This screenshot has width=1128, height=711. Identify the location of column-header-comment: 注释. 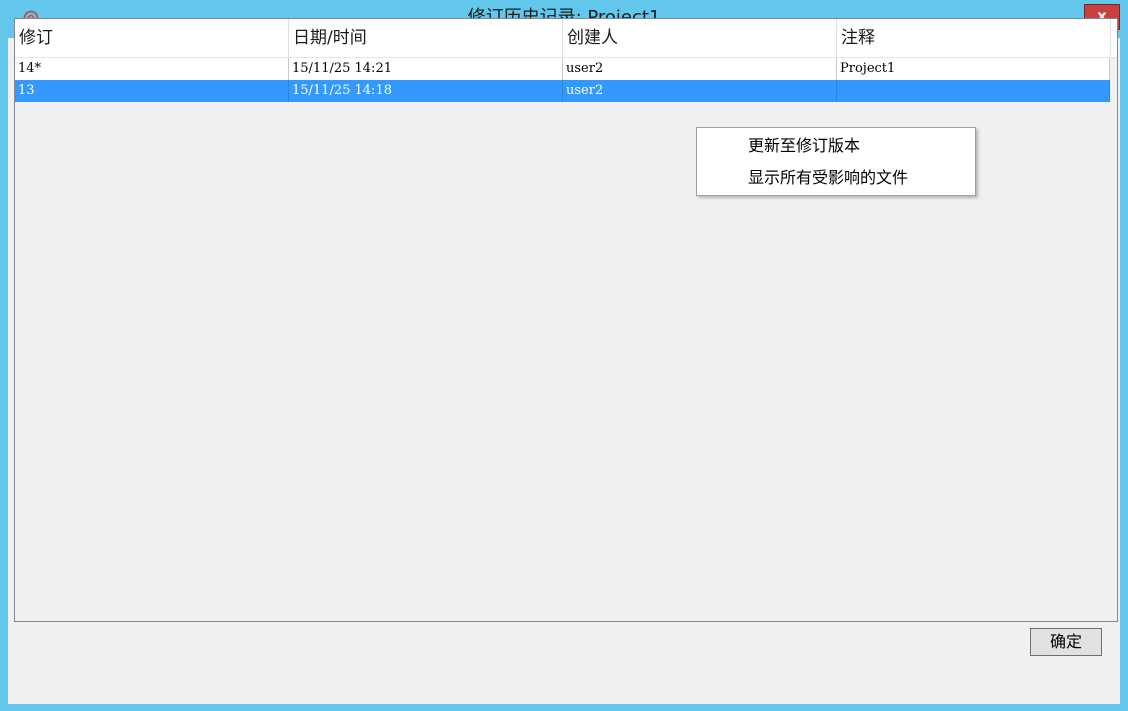
(974, 38).